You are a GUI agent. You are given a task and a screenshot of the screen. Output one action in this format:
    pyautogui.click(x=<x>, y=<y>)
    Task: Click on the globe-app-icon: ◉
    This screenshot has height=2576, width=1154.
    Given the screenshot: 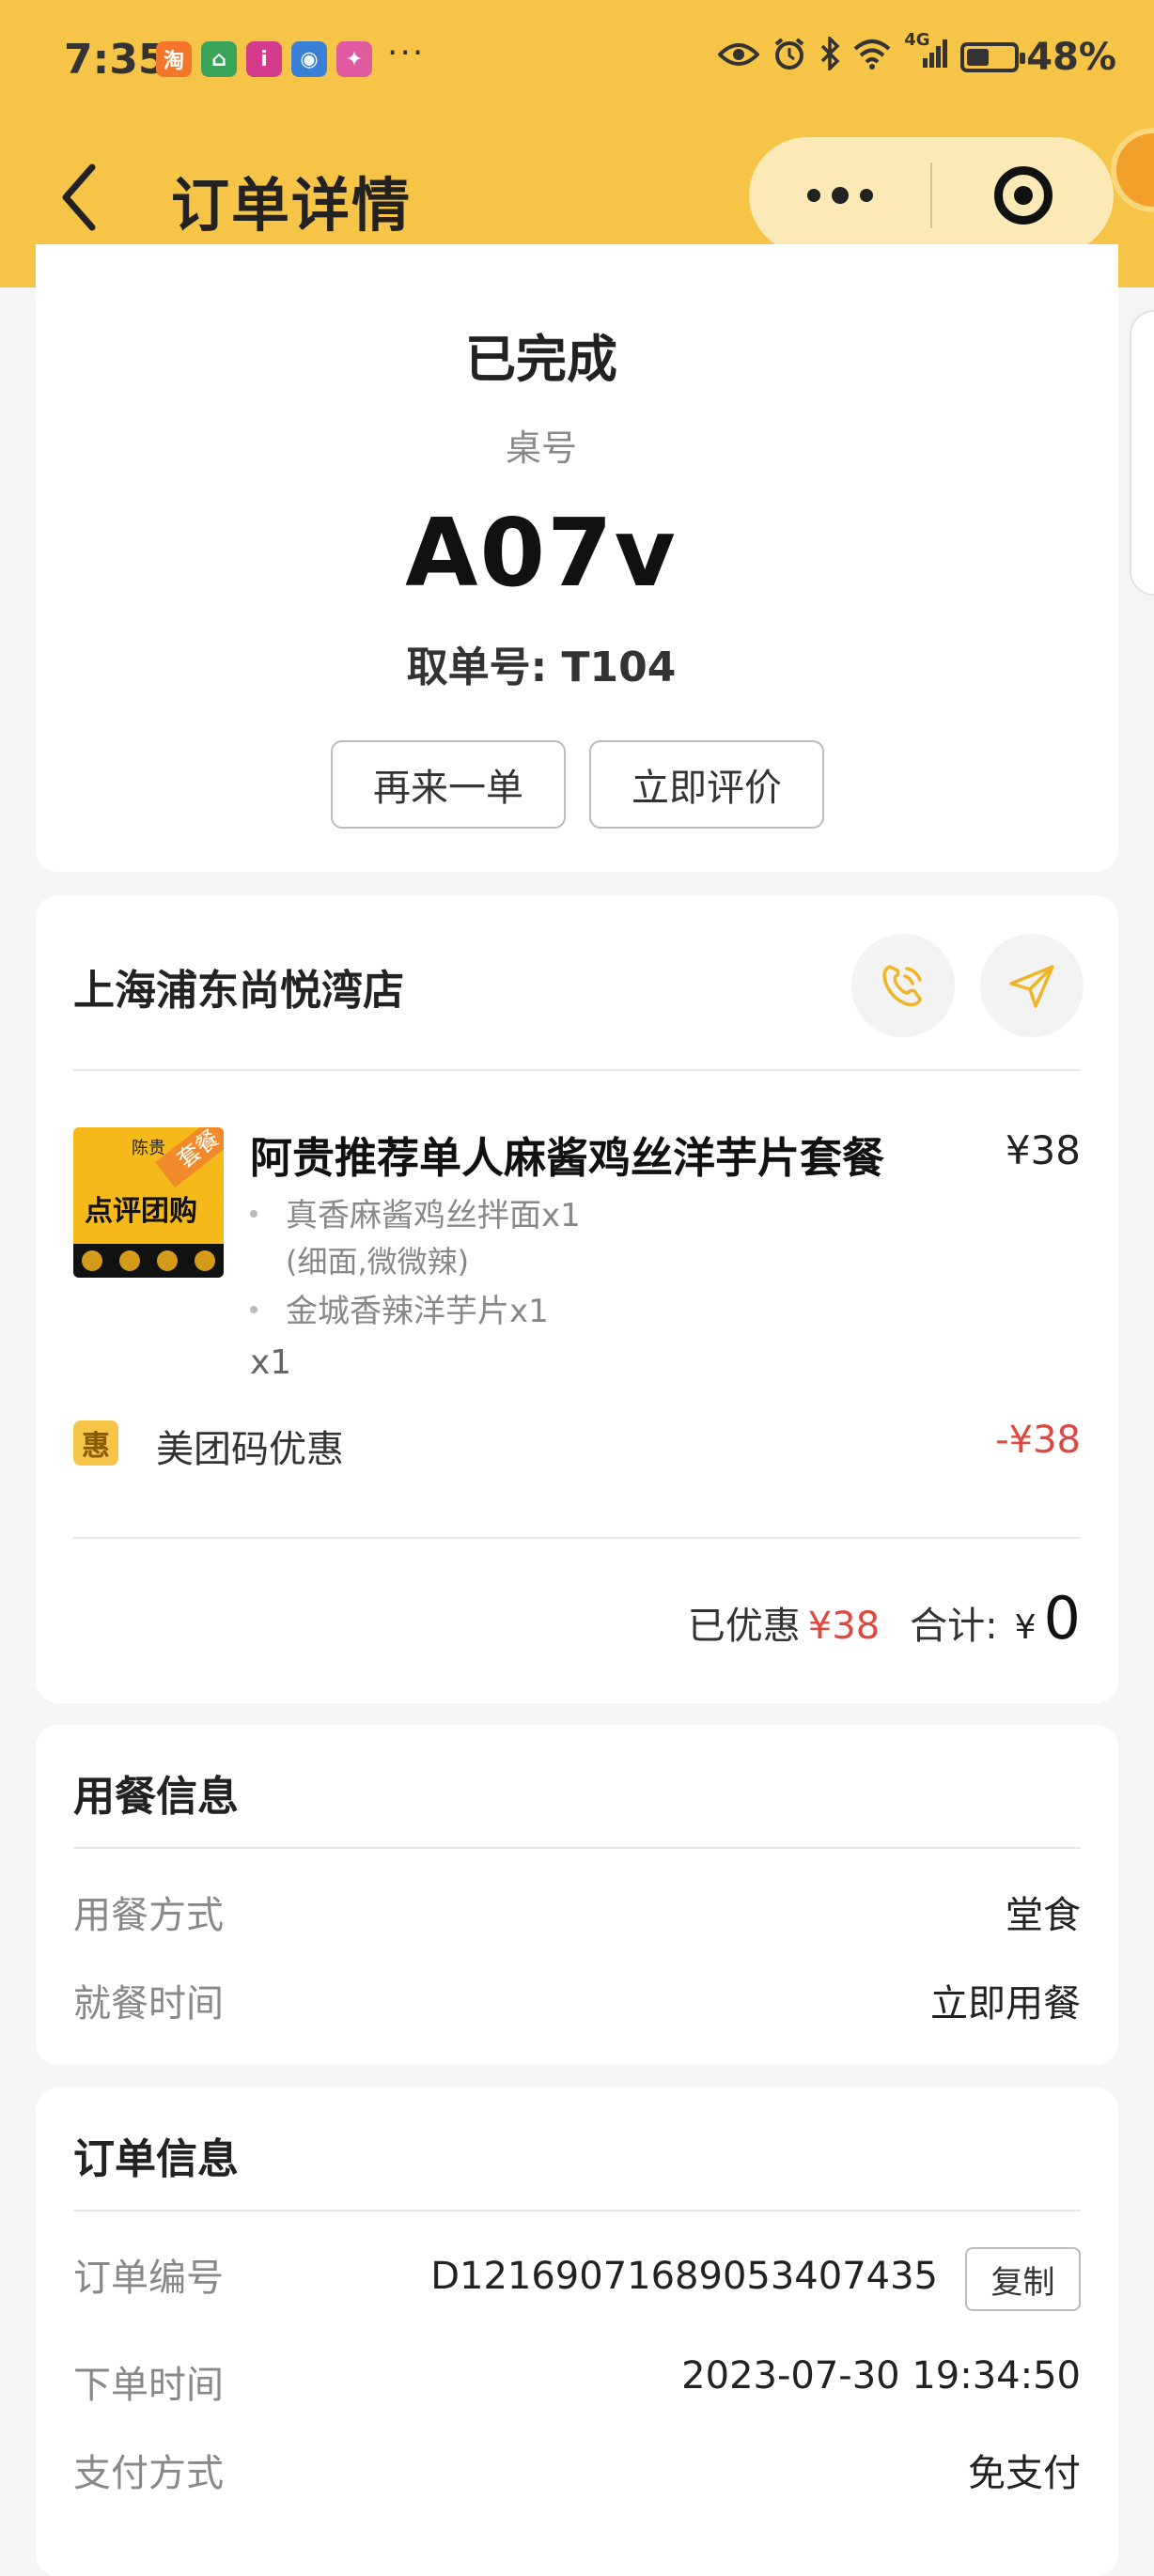 What is the action you would take?
    pyautogui.click(x=309, y=59)
    